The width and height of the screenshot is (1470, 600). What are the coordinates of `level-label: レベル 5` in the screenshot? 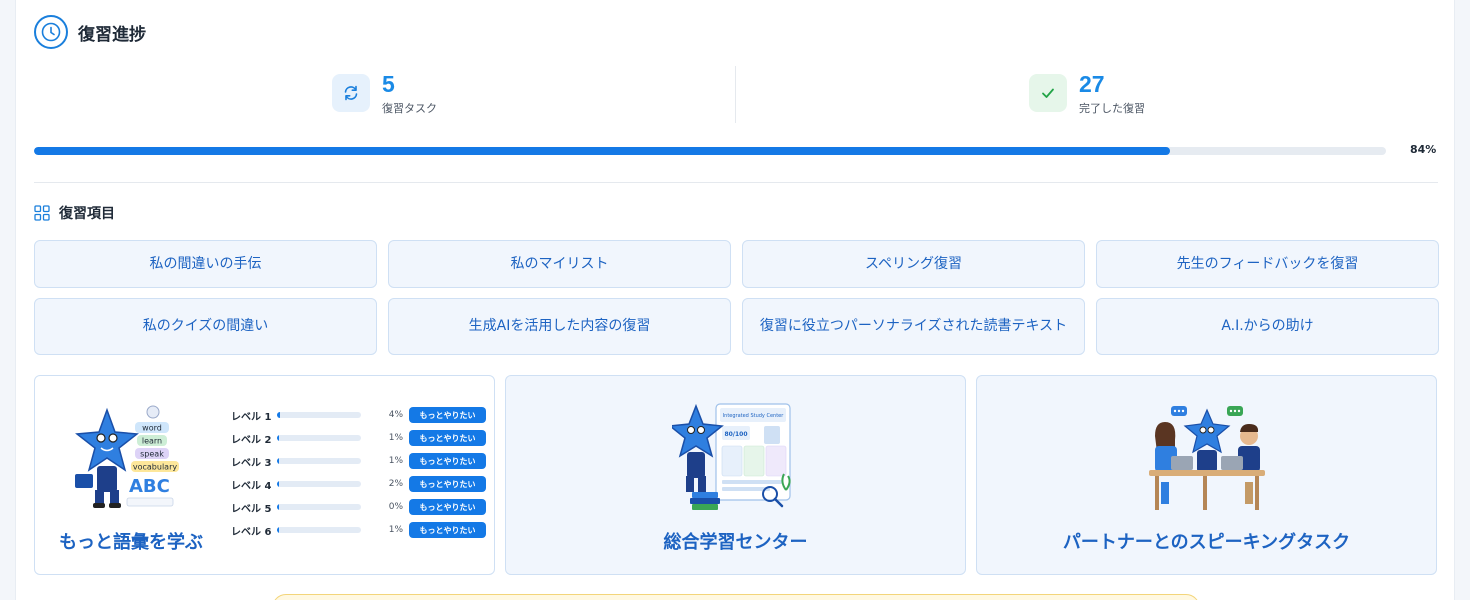 It's located at (251, 509).